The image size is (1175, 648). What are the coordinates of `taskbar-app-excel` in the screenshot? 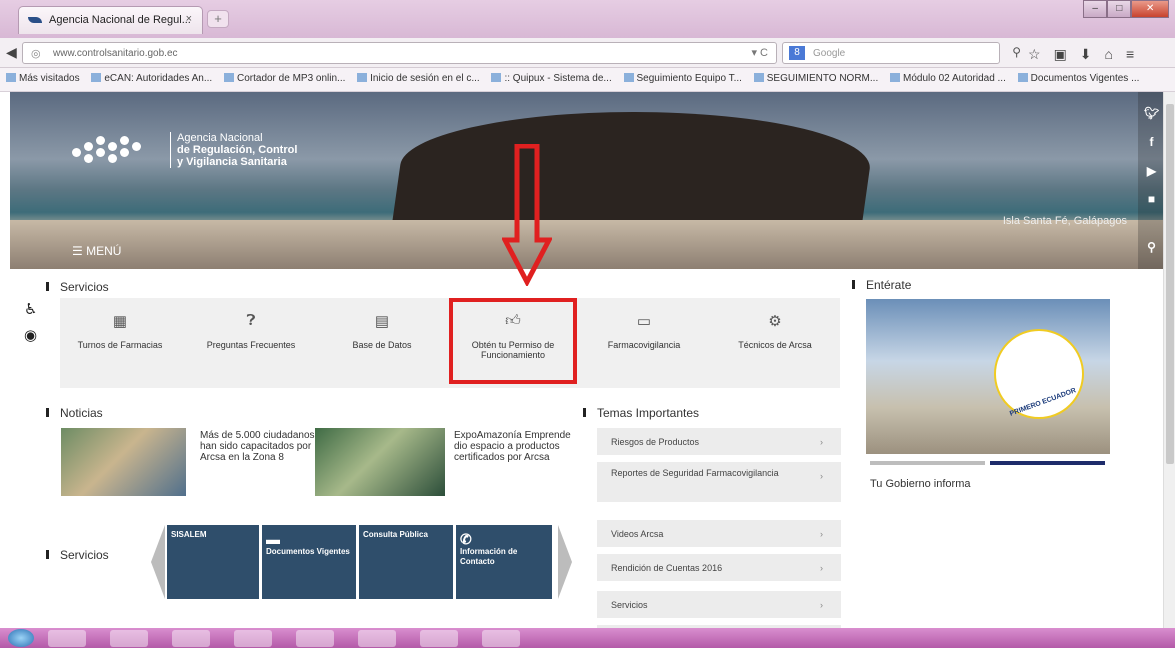 It's located at (253, 638).